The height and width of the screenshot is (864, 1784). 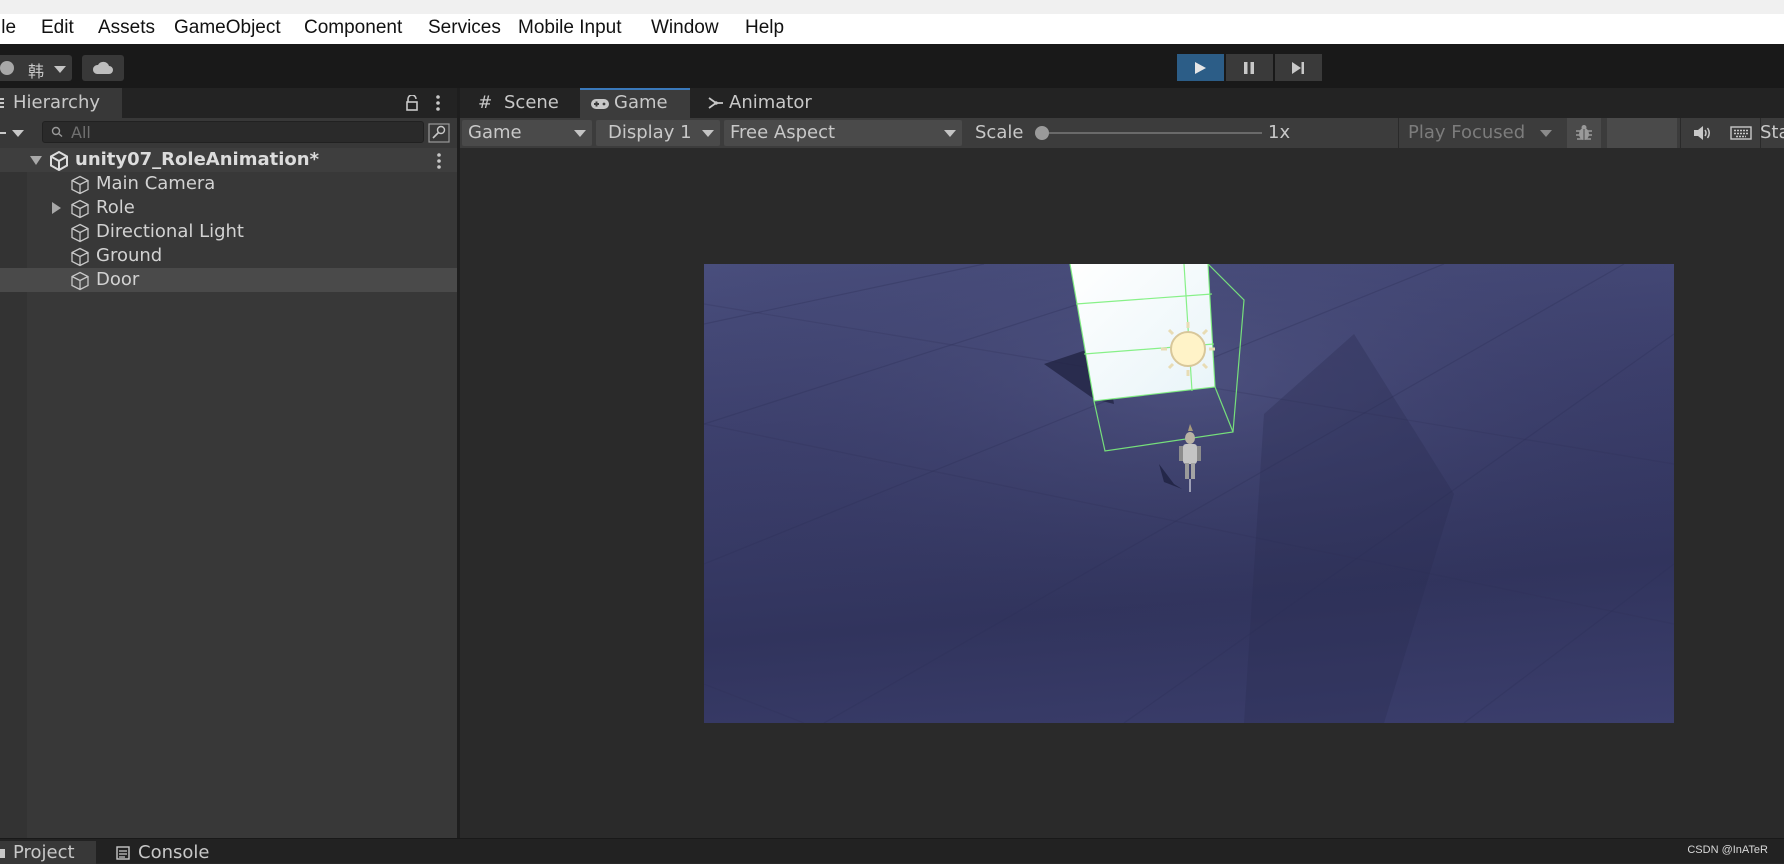 I want to click on hierarchy-item-label: Ground, so click(x=129, y=255).